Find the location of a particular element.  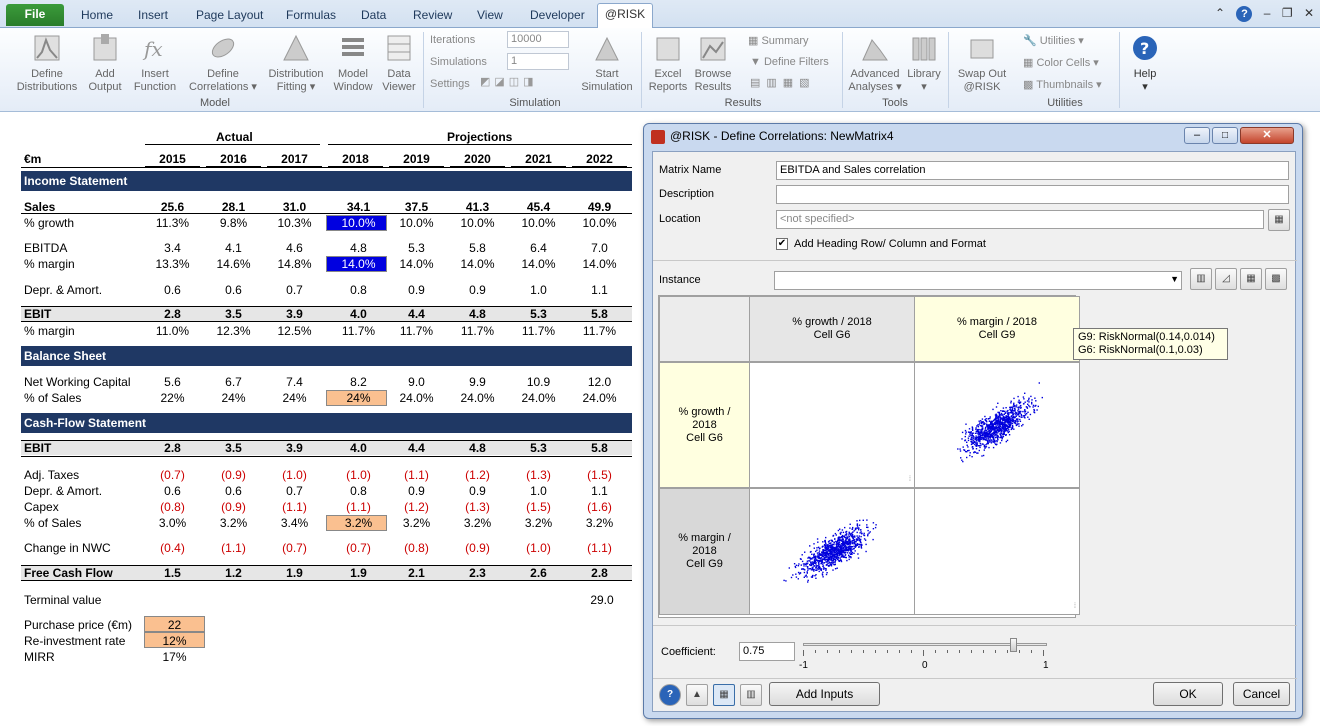

color-cells-button: ▦ Color Cells ▾ is located at coordinates (1061, 62).